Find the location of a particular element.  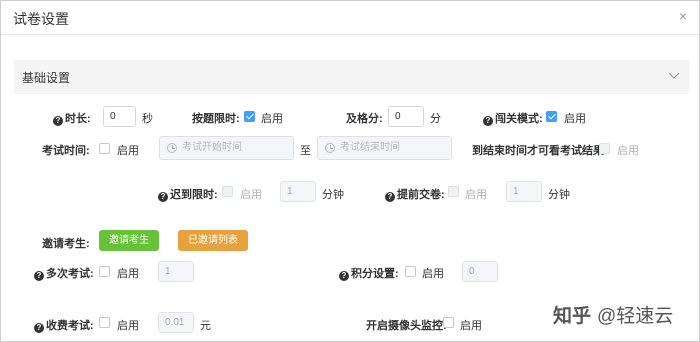

fee-exam-input: 0.01 is located at coordinates (176, 322).